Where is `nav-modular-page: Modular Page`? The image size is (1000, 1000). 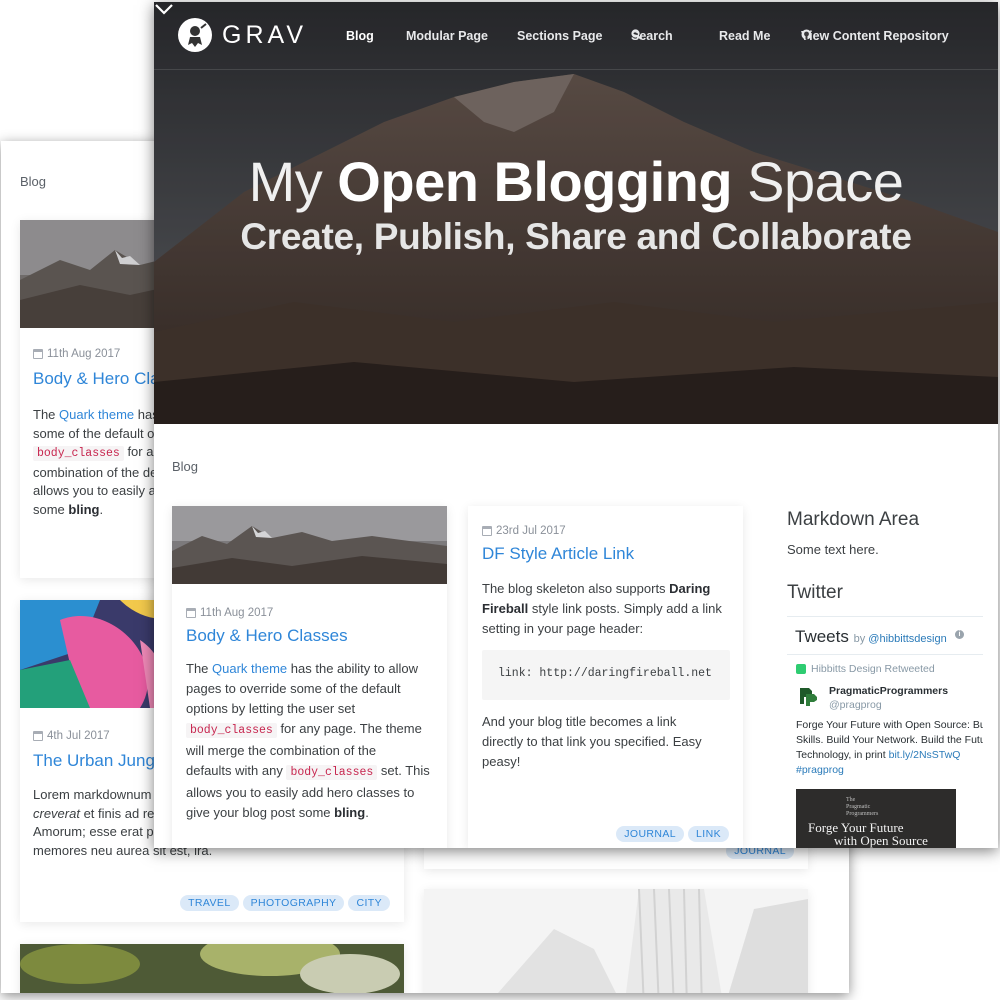 nav-modular-page: Modular Page is located at coordinates (447, 36).